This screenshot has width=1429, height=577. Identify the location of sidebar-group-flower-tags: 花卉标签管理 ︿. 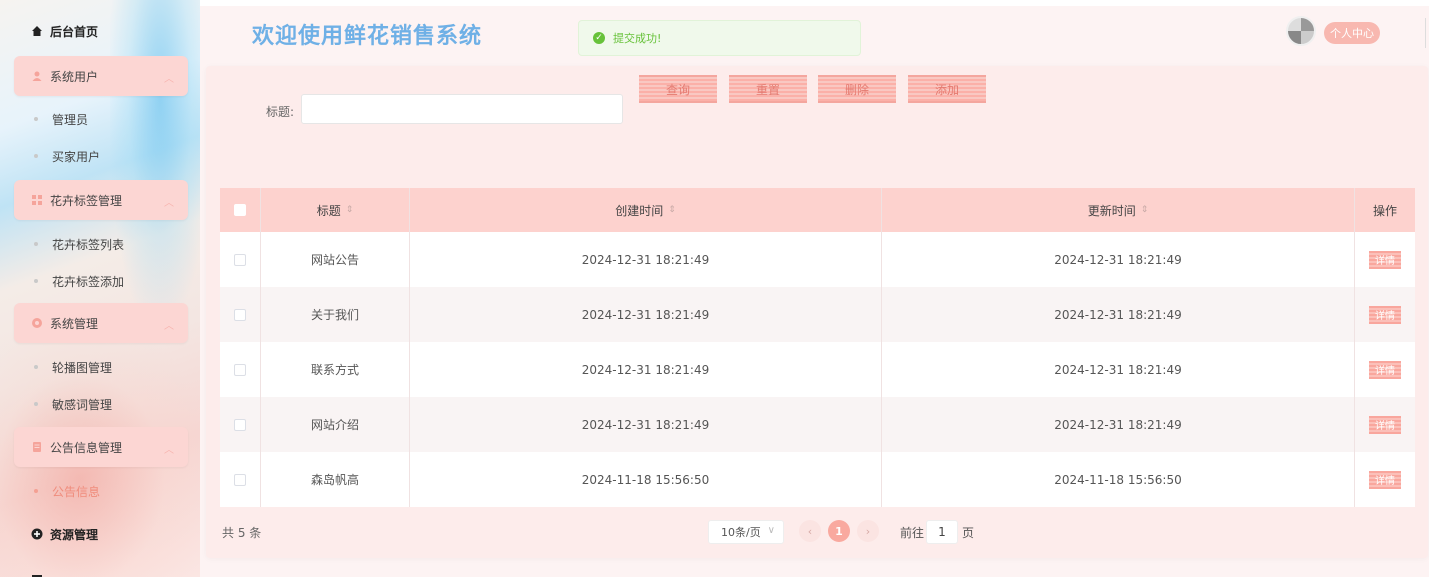
(101, 200).